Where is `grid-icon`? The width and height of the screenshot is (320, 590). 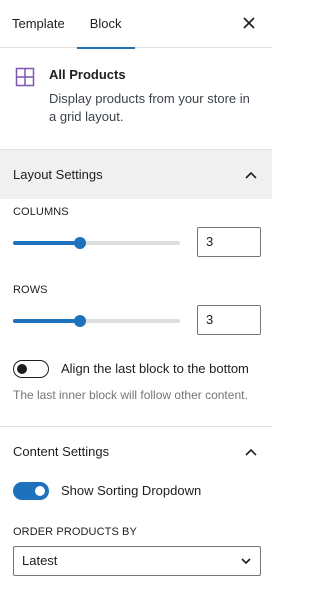
grid-icon is located at coordinates (25, 77).